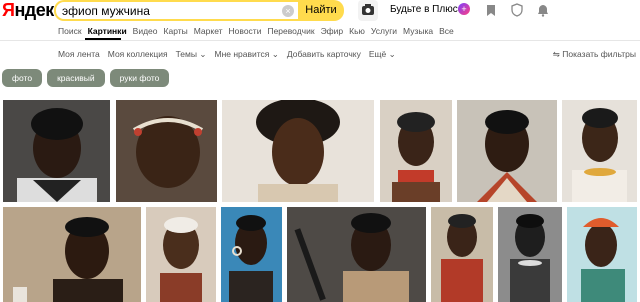  Describe the element at coordinates (332, 32) in the screenshot. I see `tab-efir: Эфир` at that location.